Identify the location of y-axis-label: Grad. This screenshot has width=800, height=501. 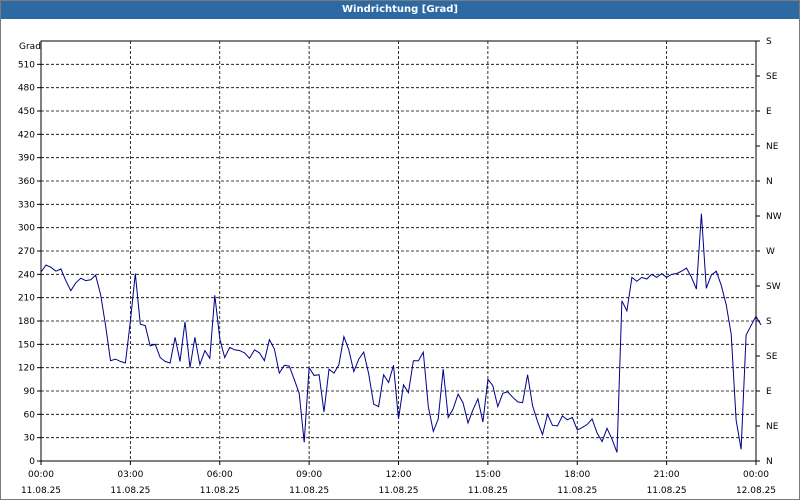
(30, 47).